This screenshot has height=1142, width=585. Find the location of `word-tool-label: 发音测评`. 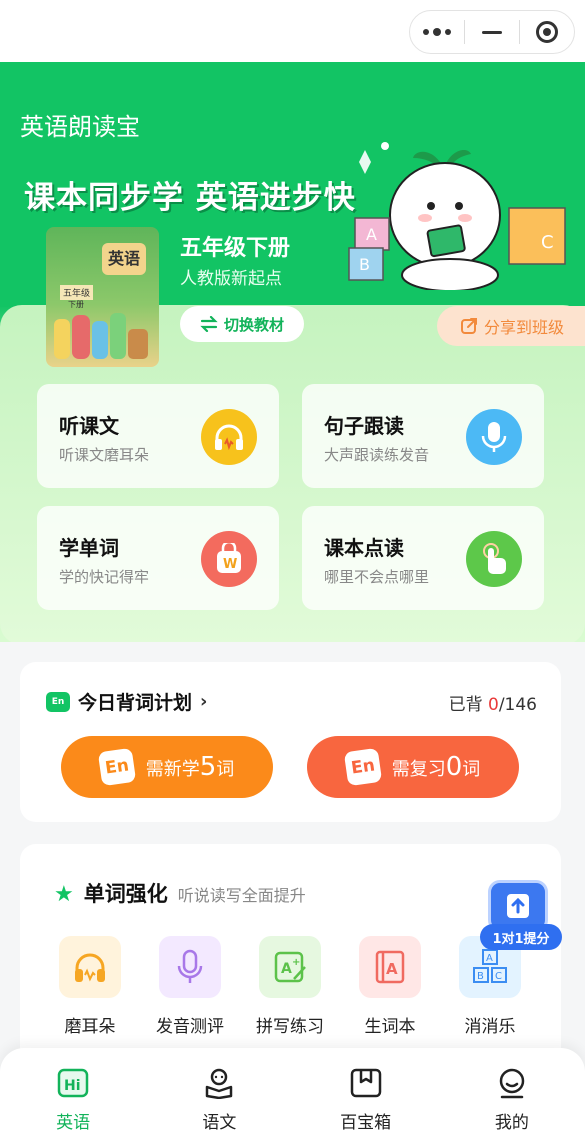

word-tool-label: 发音测评 is located at coordinates (190, 1027).